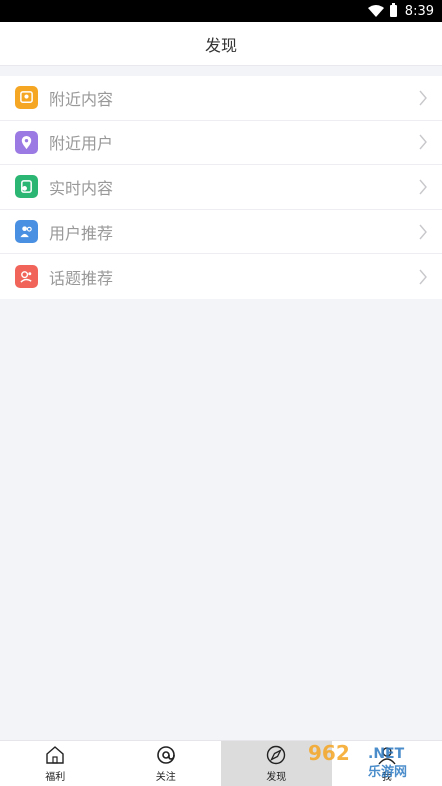 The height and width of the screenshot is (786, 442). I want to click on compass-icon, so click(276, 755).